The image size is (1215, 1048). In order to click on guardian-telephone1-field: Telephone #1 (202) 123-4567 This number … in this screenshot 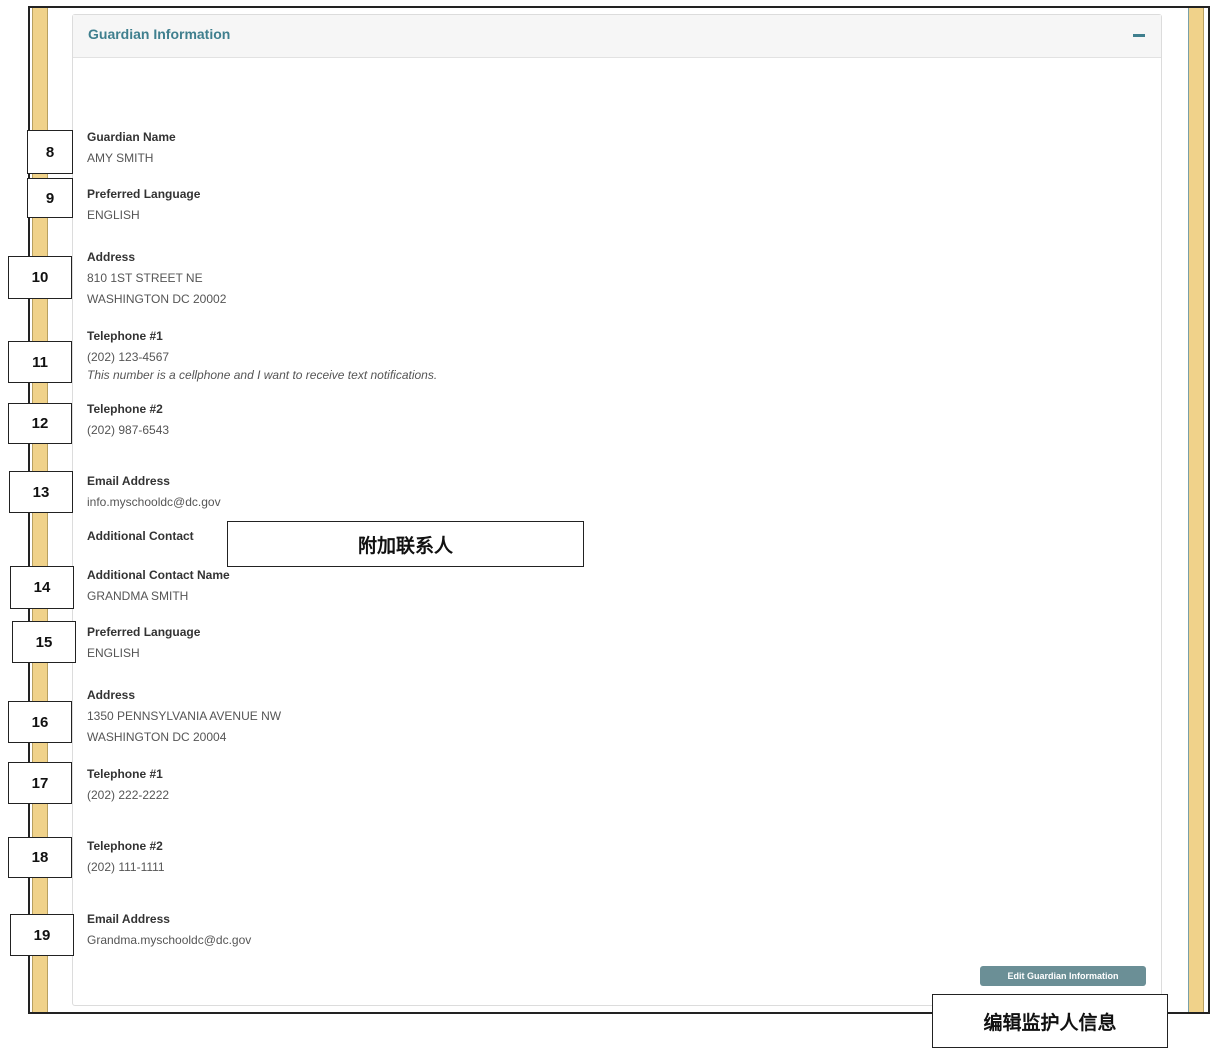, I will do `click(262, 354)`.